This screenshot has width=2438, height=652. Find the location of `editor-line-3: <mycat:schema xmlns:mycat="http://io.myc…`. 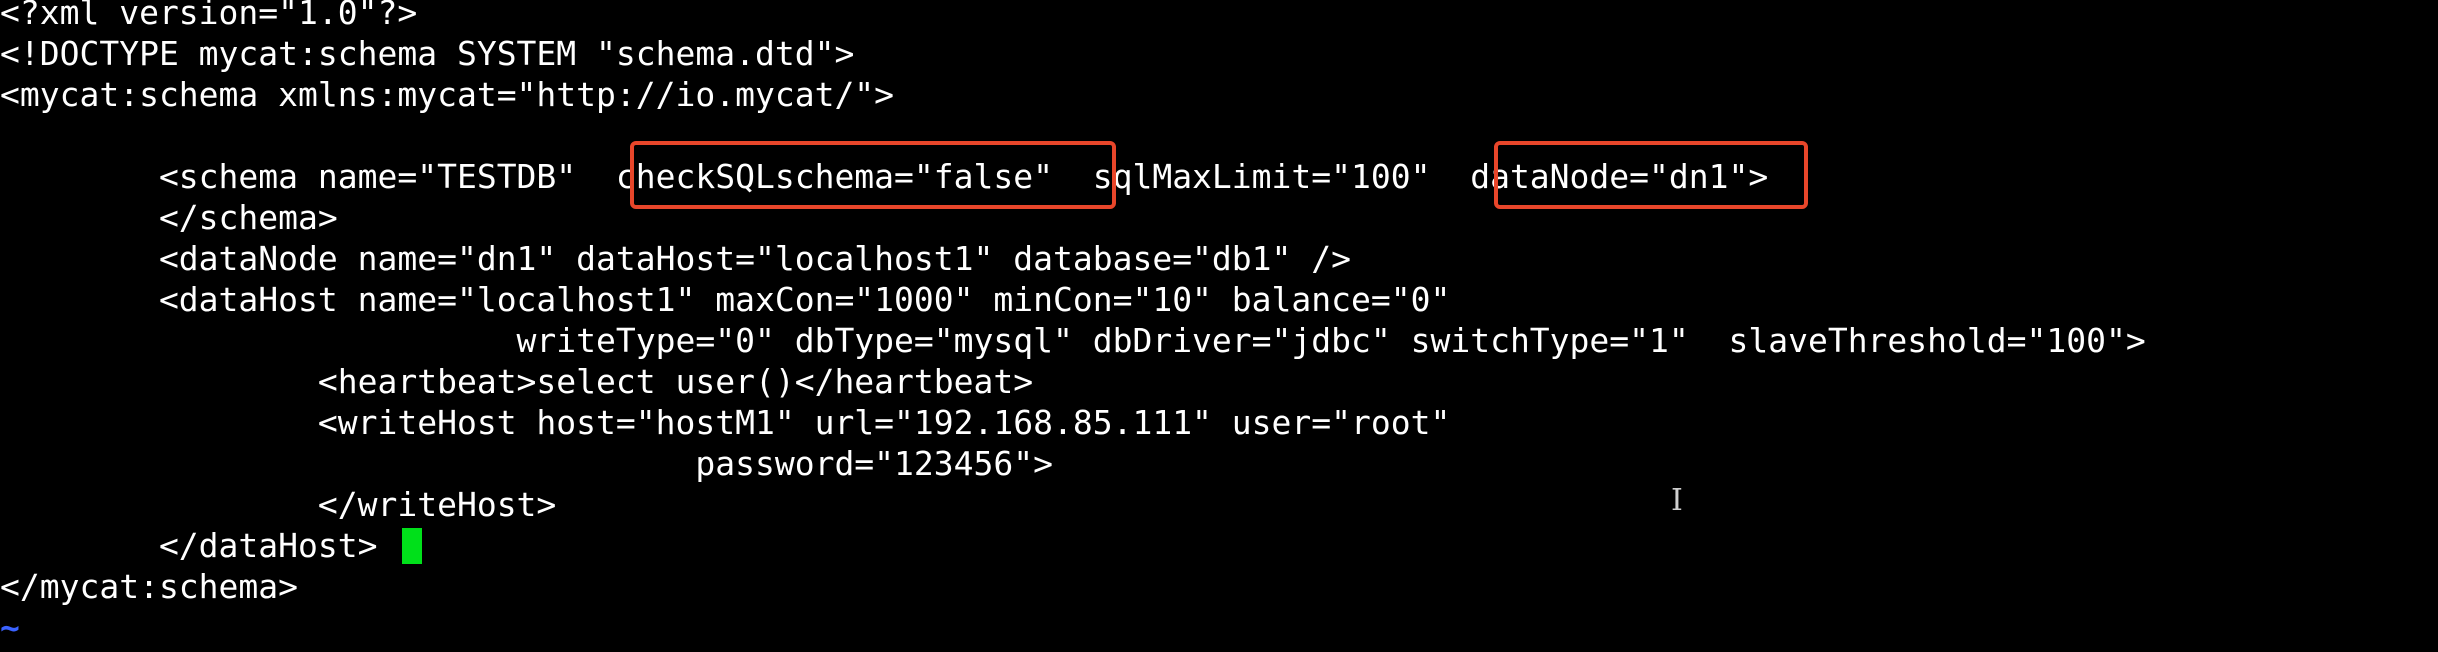

editor-line-3: <mycat:schema xmlns:mycat="http://io.myc… is located at coordinates (447, 94).